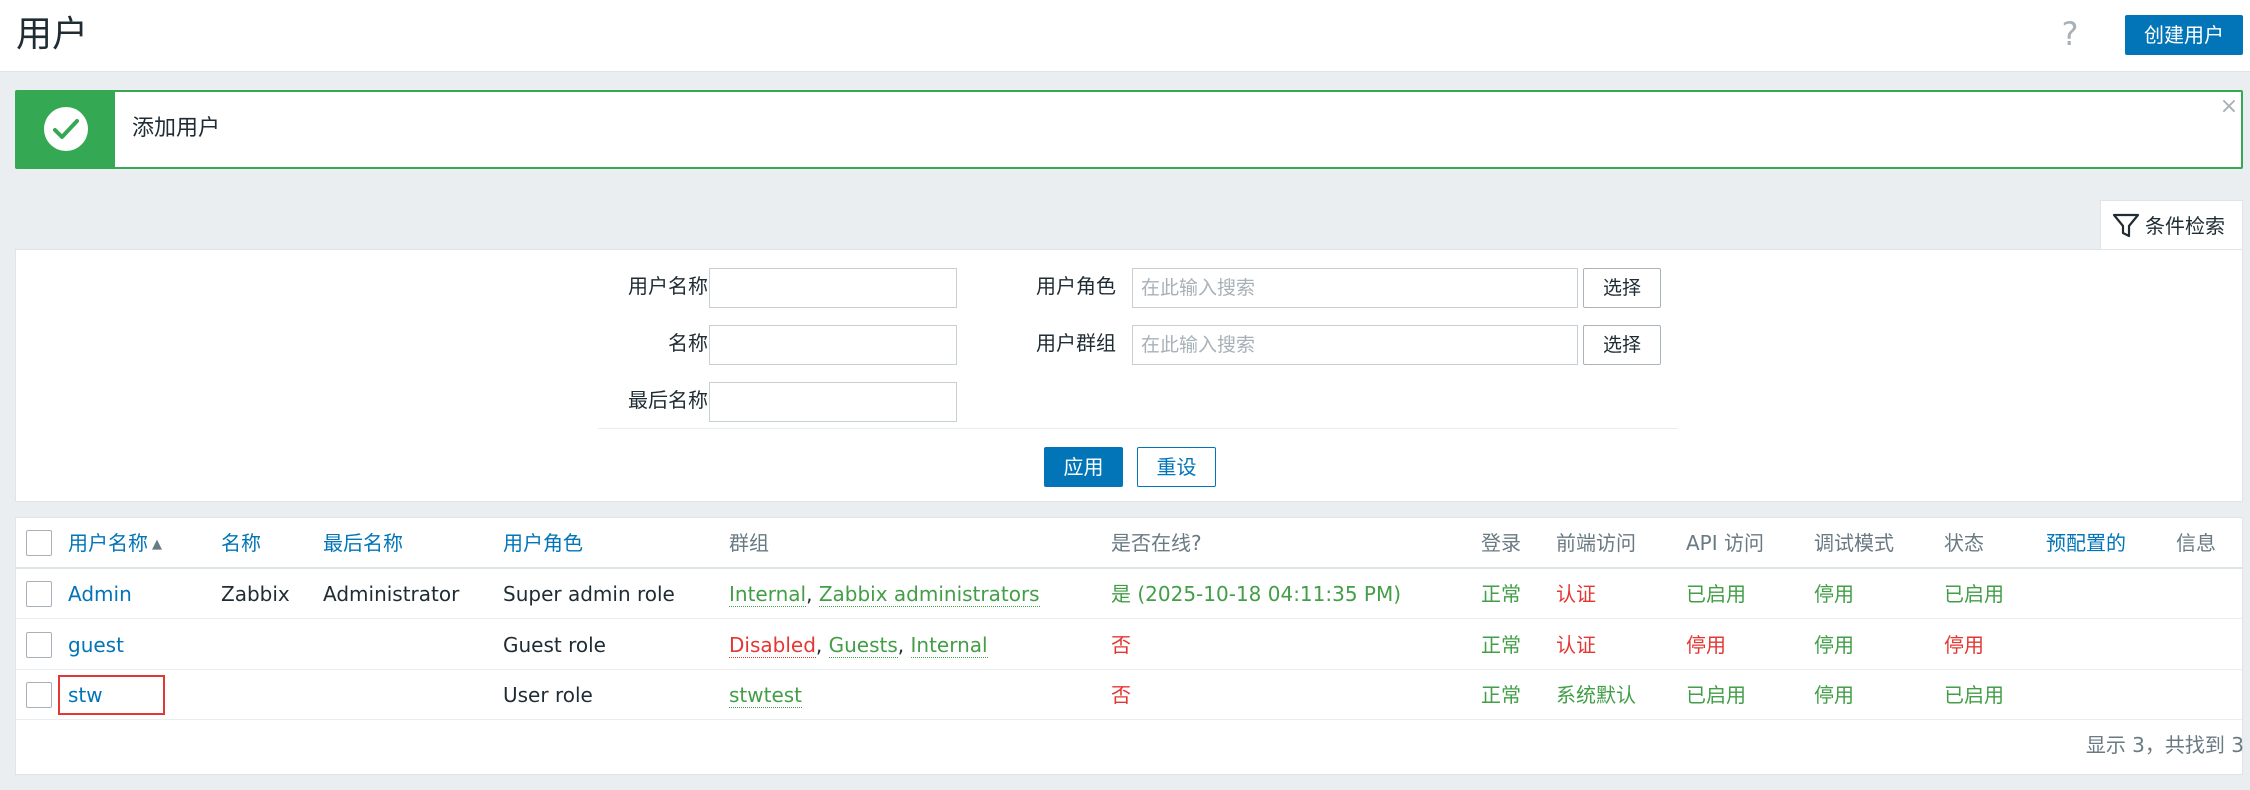  Describe the element at coordinates (115, 544) in the screenshot. I see `column-header-username: 用户名称 ▲` at that location.